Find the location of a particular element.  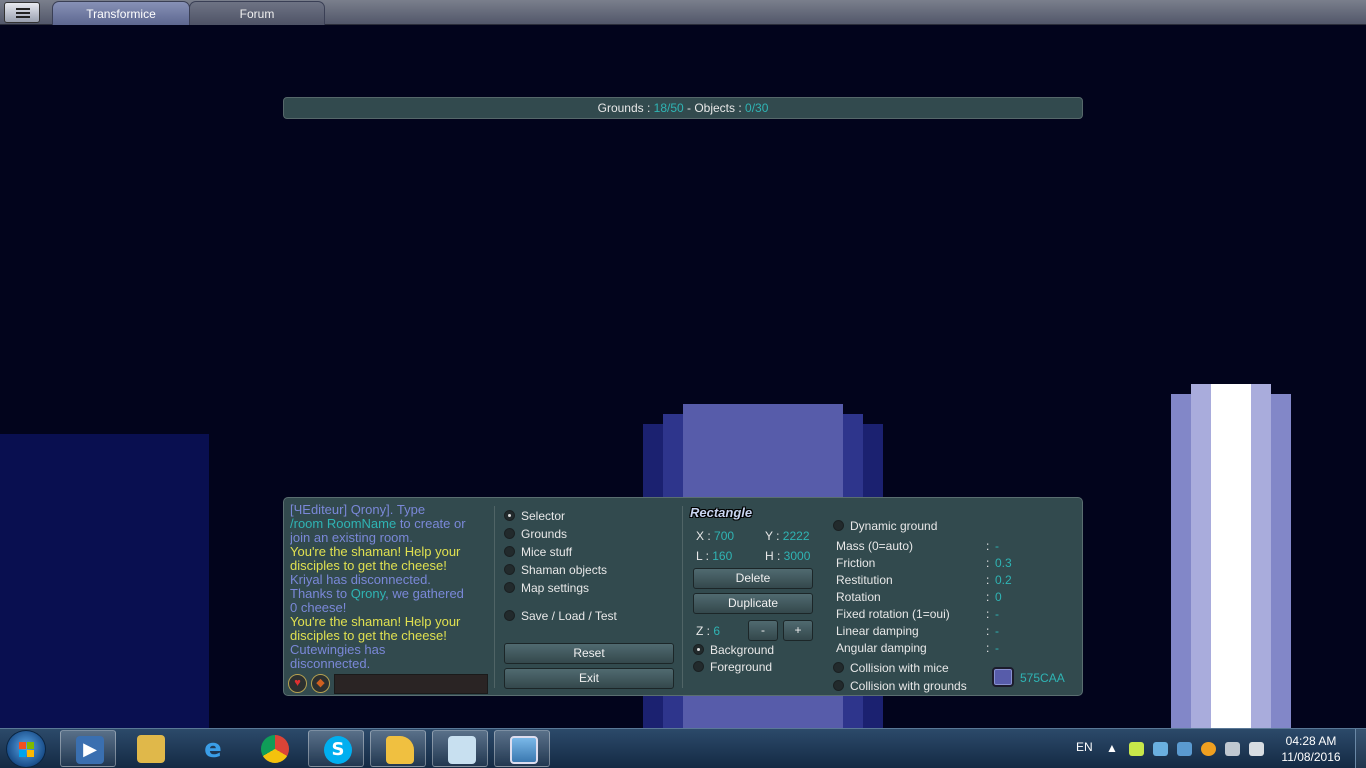

prop-angular-damping: Angular damping: - is located at coordinates (917, 648).